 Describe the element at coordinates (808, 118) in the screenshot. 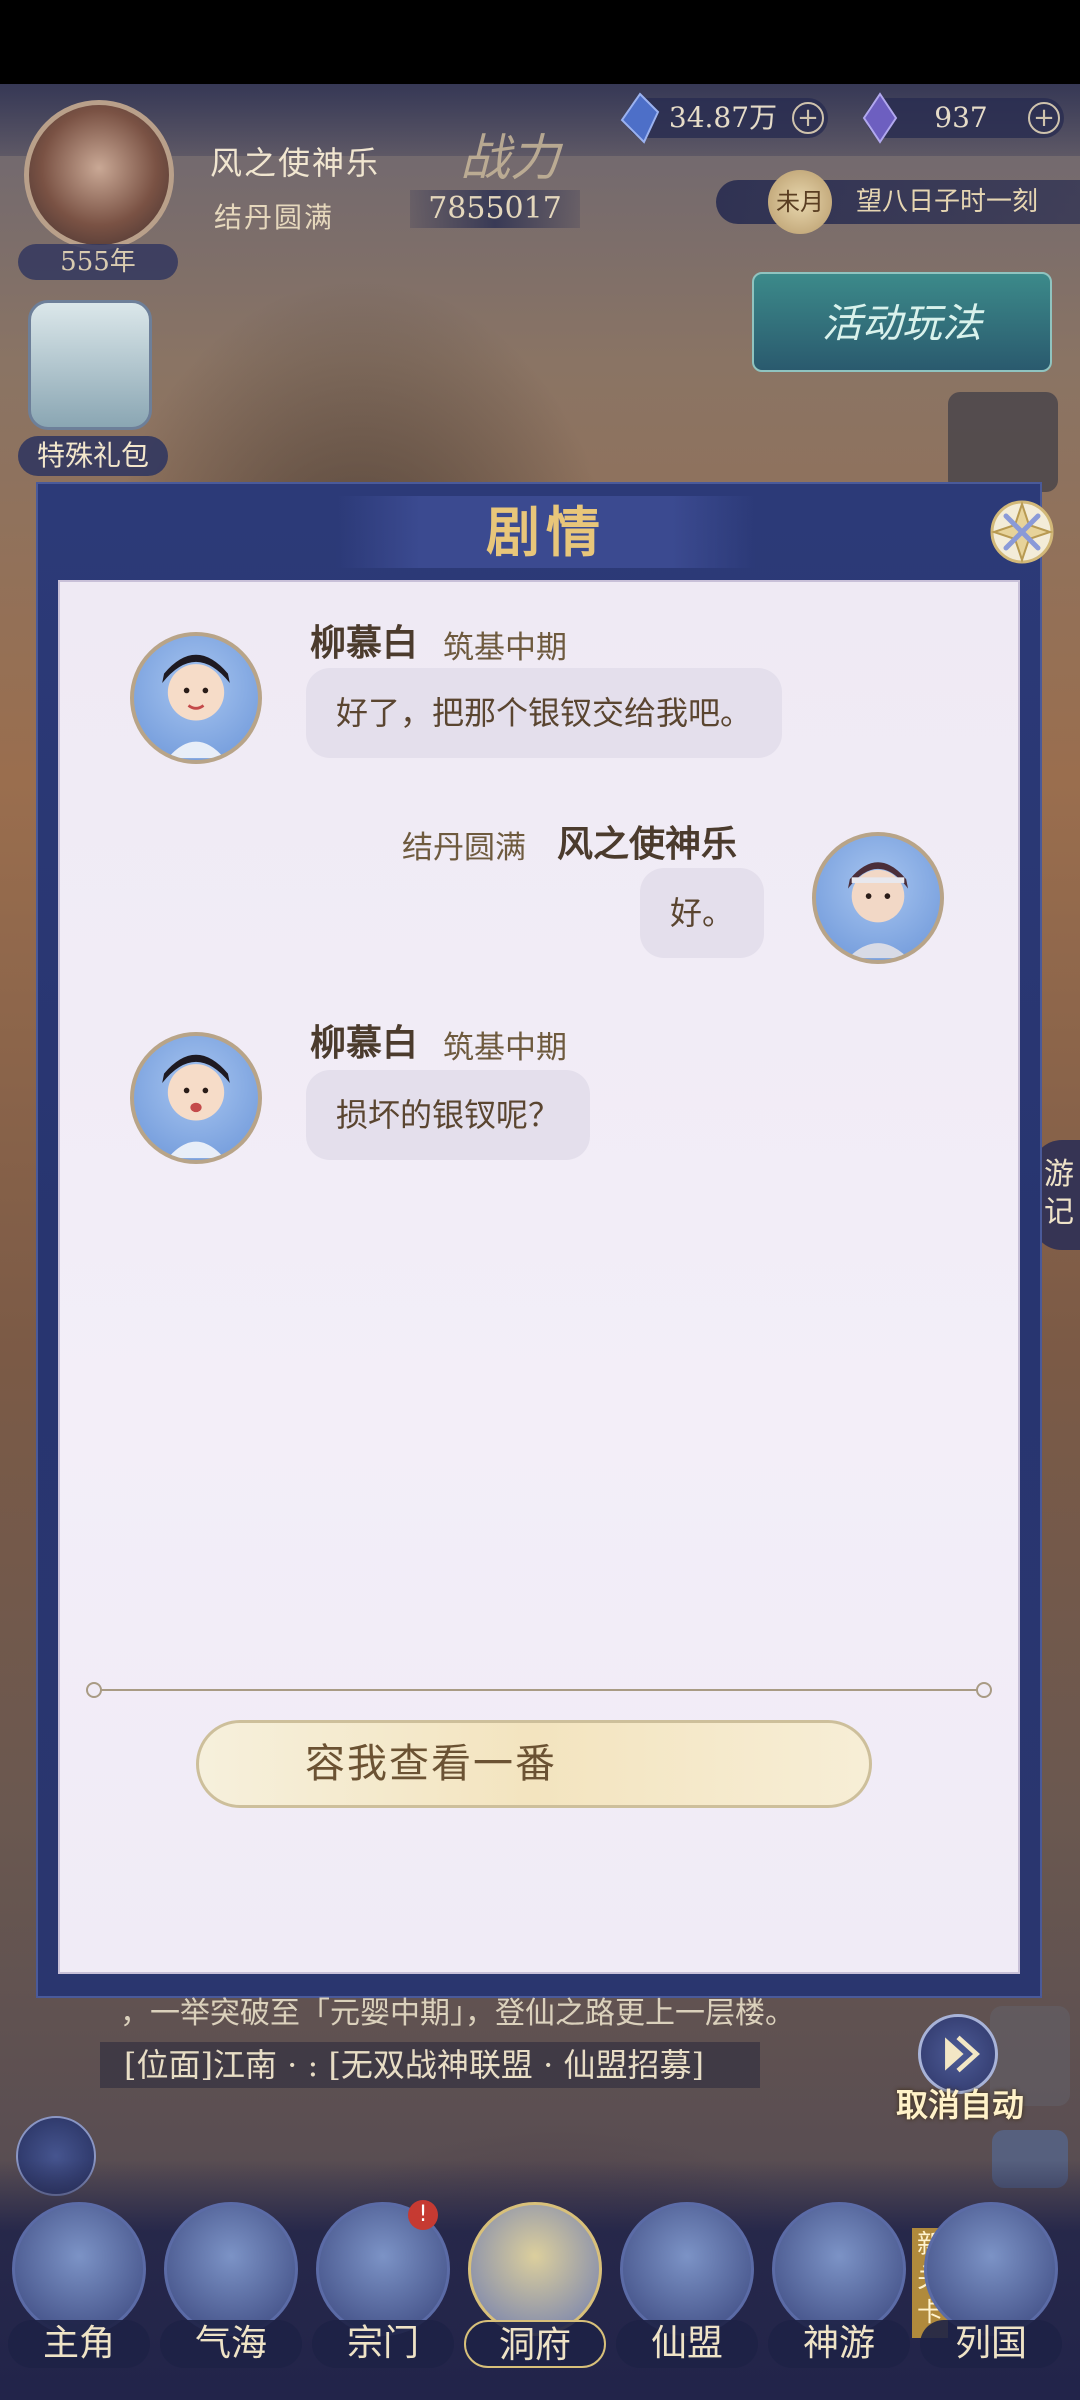

I see `add-spirit-stone-button: +` at that location.